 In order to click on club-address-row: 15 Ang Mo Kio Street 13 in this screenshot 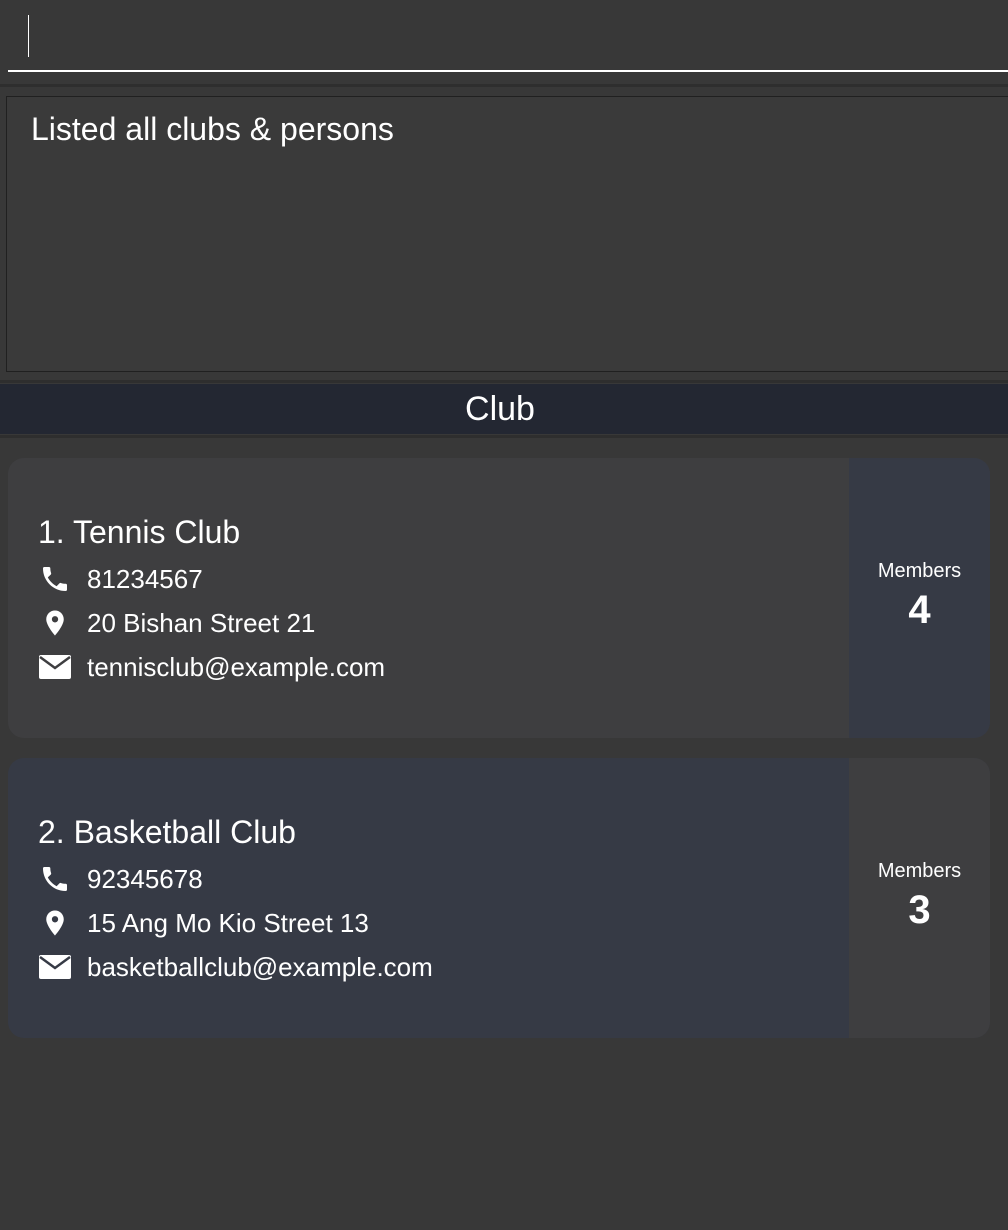, I will do `click(203, 923)`.